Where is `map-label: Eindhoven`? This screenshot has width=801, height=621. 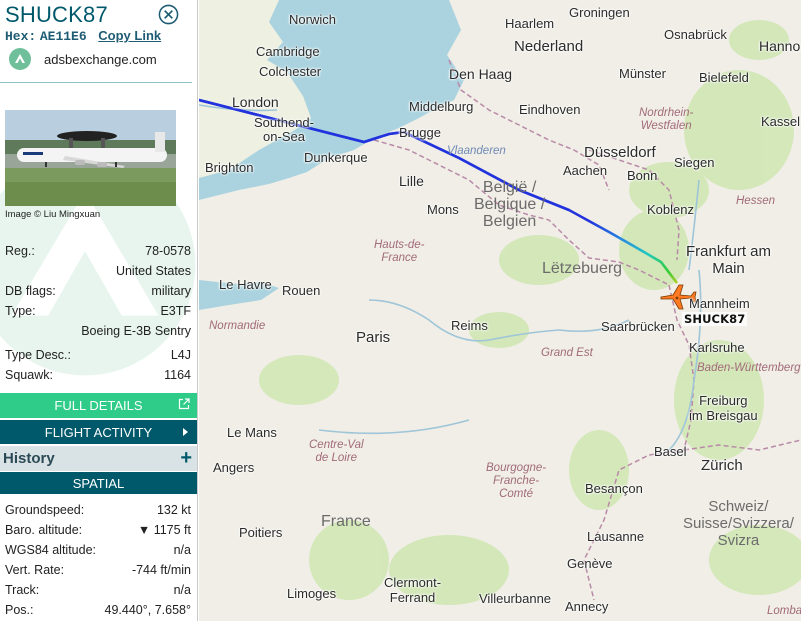 map-label: Eindhoven is located at coordinates (550, 109).